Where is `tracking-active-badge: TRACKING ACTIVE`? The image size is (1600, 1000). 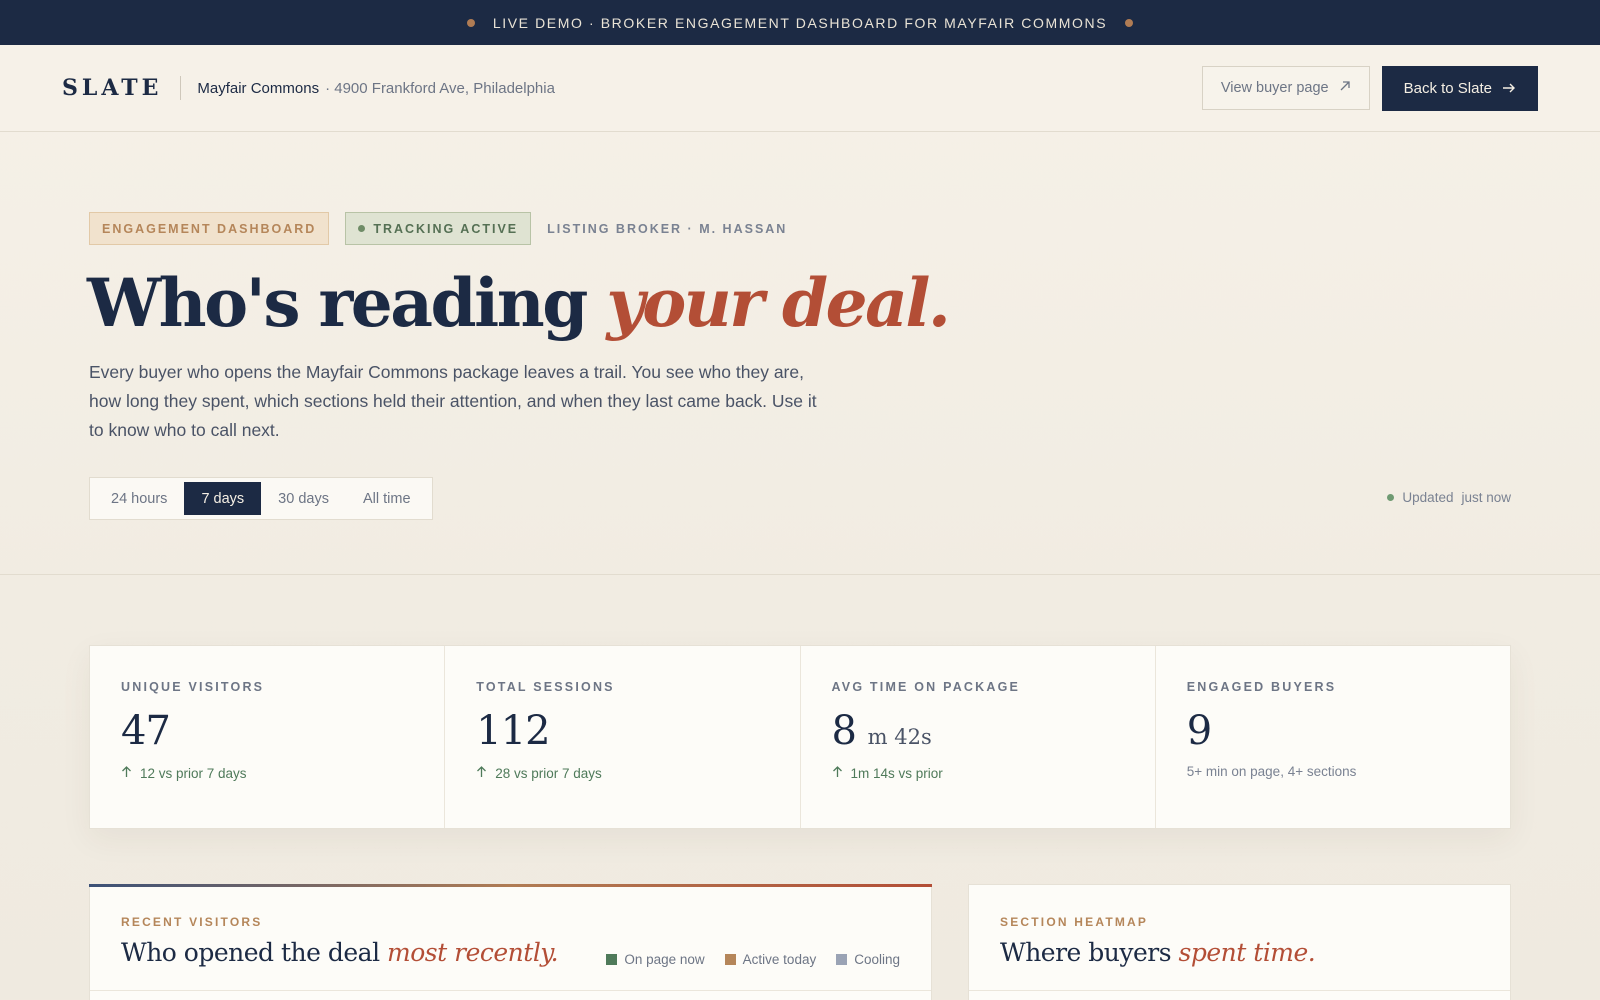 tracking-active-badge: TRACKING ACTIVE is located at coordinates (438, 228).